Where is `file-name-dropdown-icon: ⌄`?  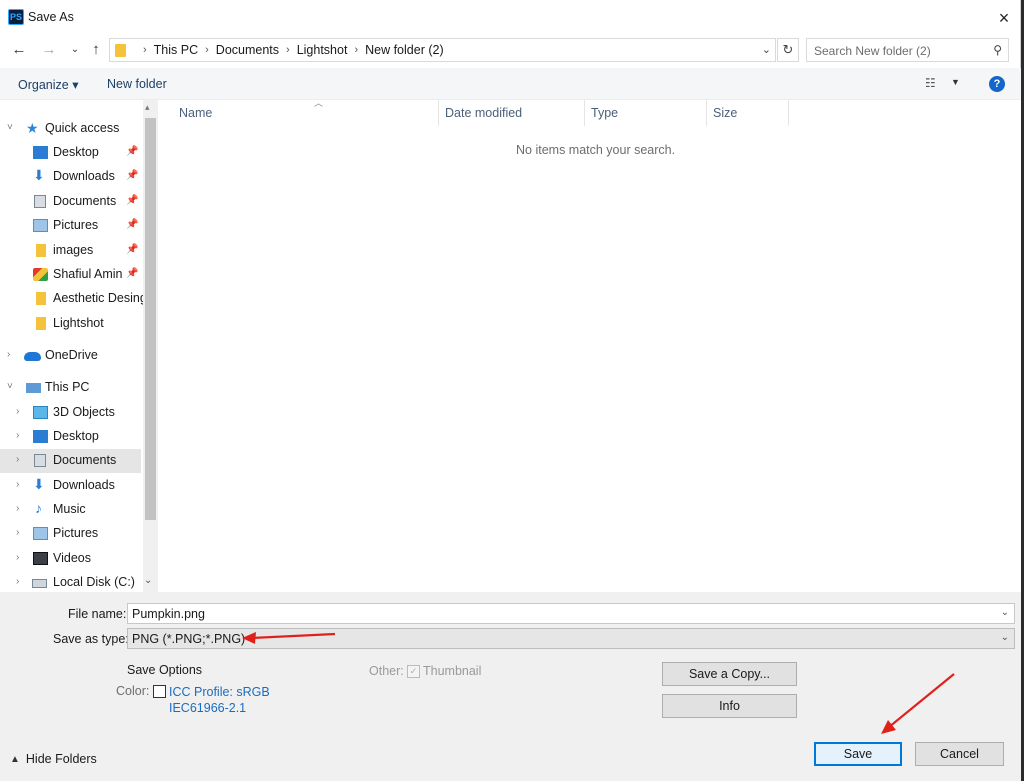 file-name-dropdown-icon: ⌄ is located at coordinates (1005, 612).